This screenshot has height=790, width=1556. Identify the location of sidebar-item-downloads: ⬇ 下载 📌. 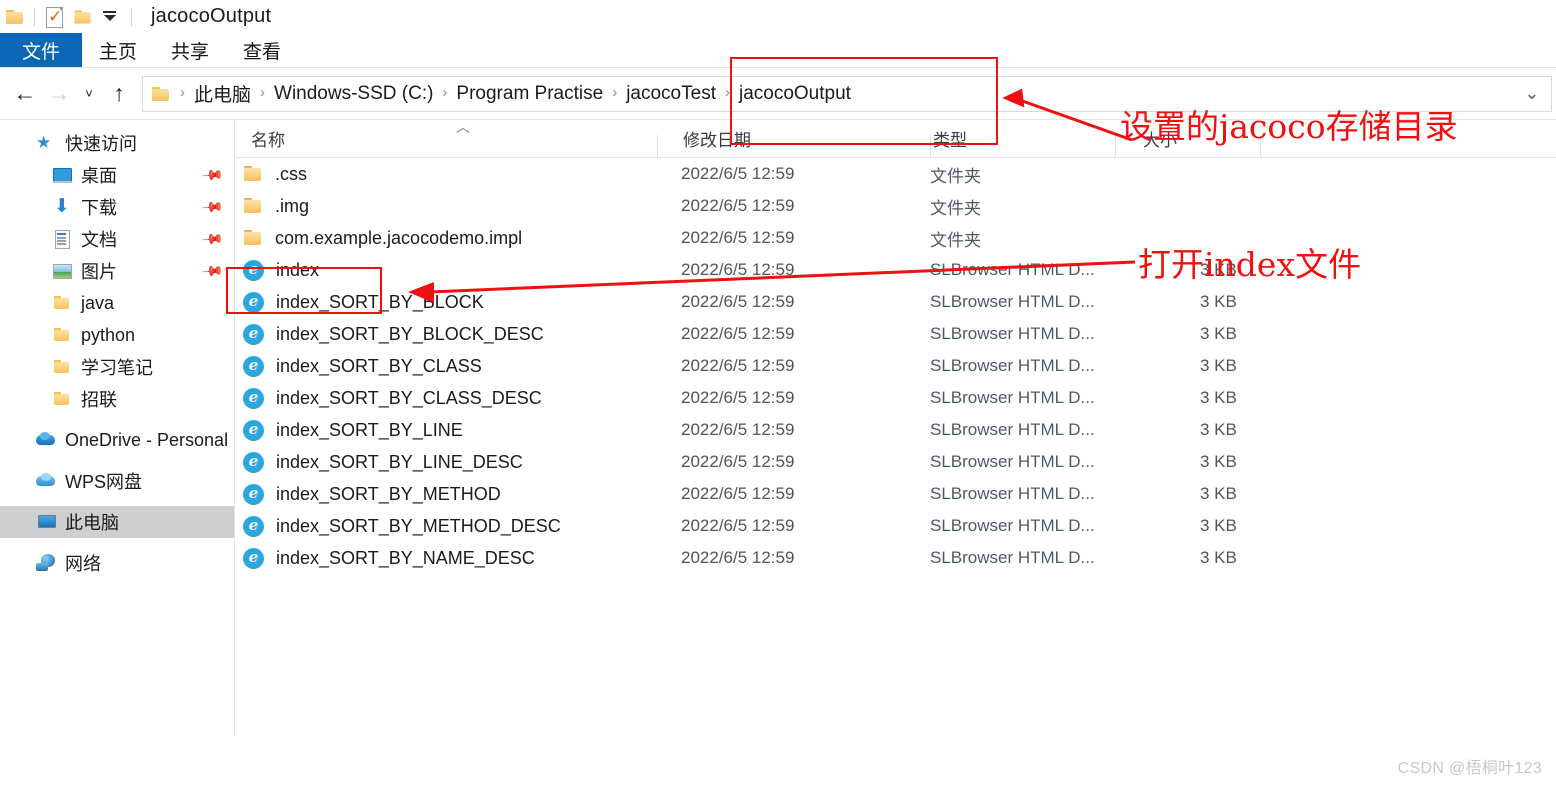
(117, 207).